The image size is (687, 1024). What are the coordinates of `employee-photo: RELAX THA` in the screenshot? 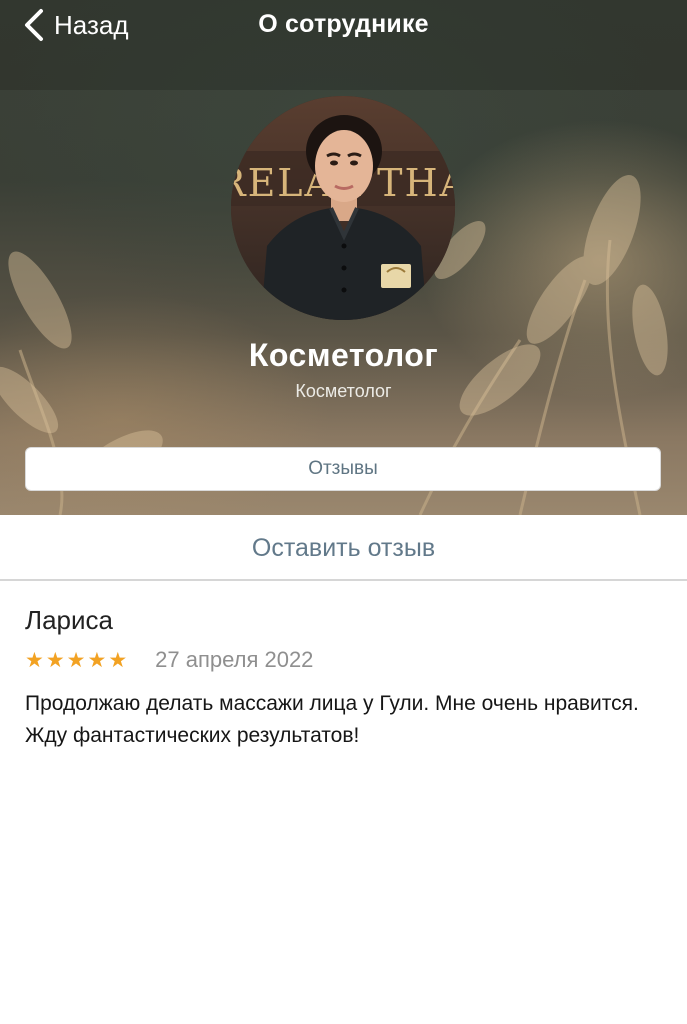 It's located at (343, 208).